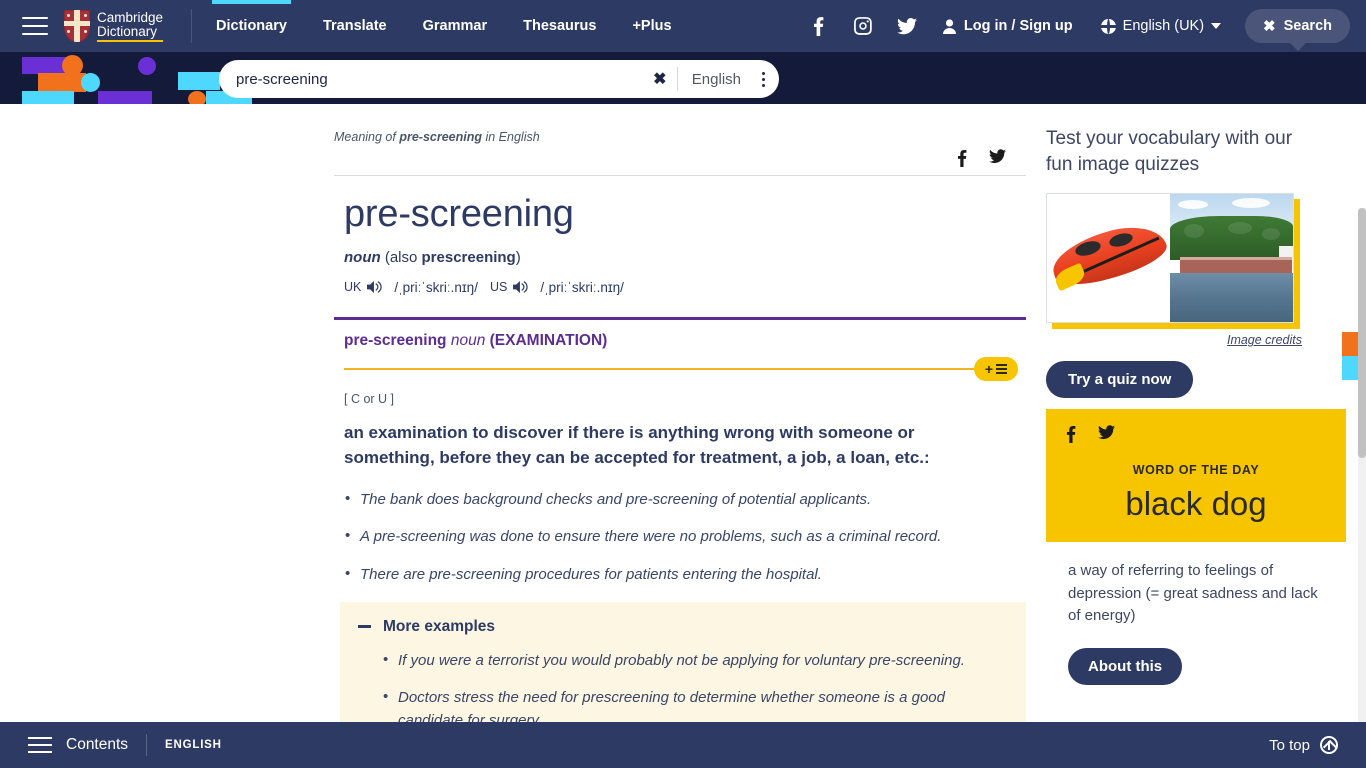 This screenshot has height=768, width=1366. Describe the element at coordinates (455, 26) in the screenshot. I see `nav-item-grammar: Grammar` at that location.